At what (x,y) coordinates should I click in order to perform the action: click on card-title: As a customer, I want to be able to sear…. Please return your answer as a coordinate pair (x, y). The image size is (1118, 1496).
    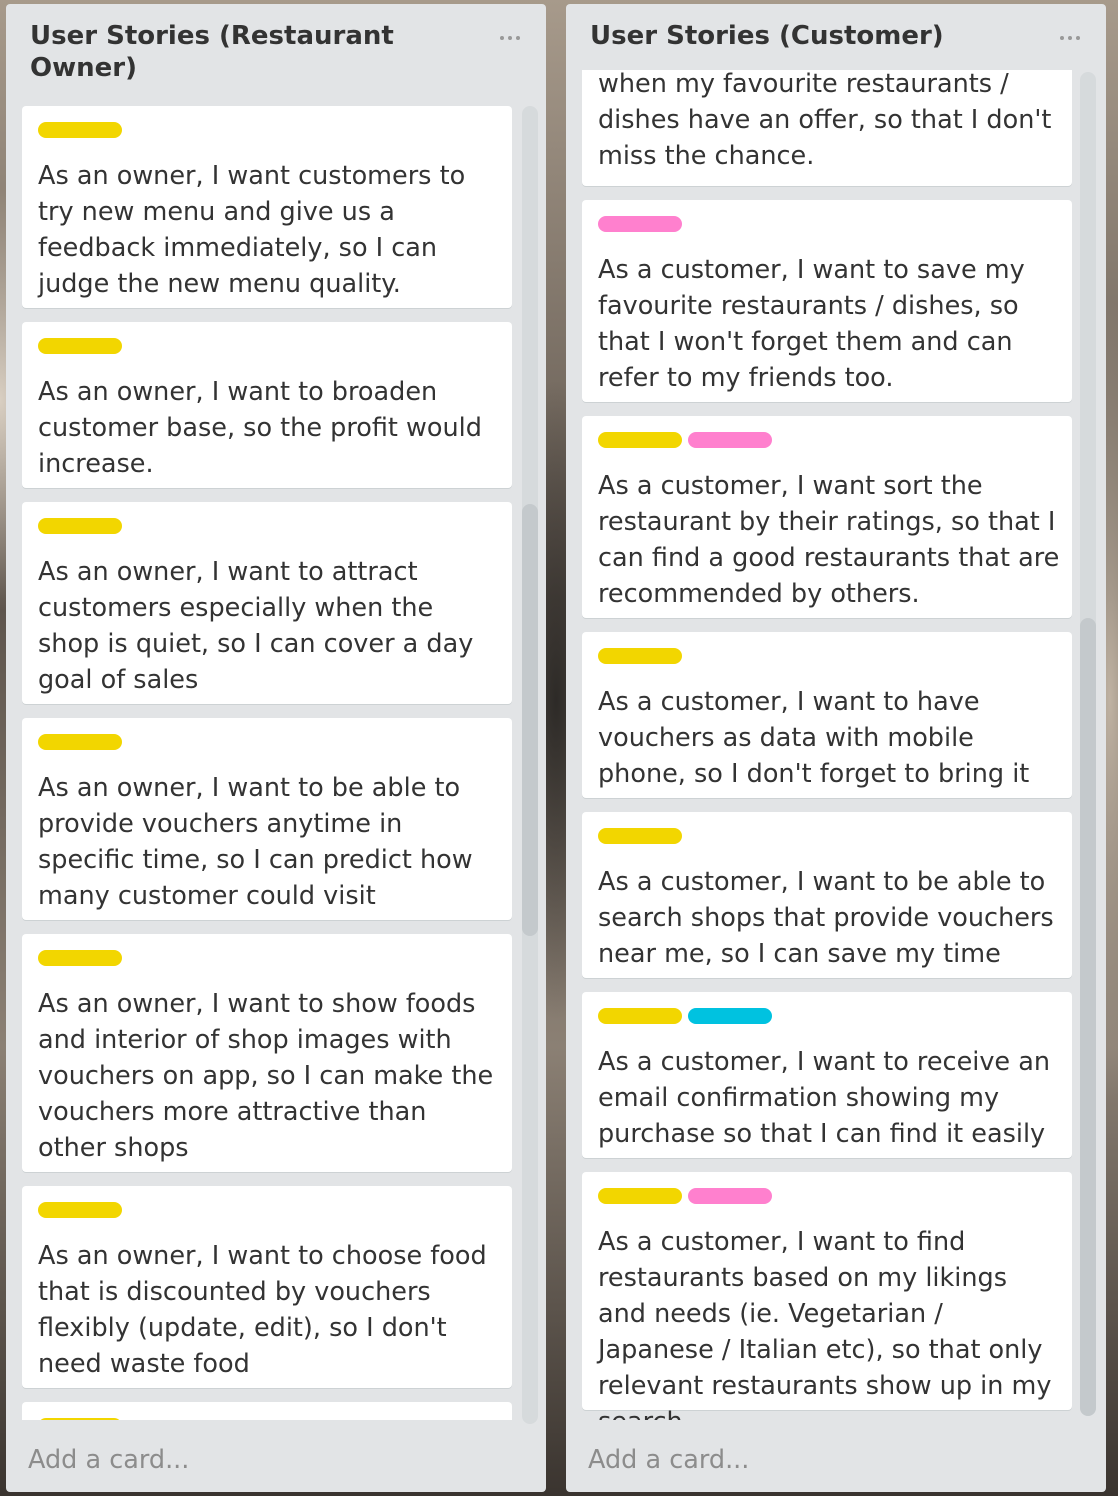
    Looking at the image, I should click on (826, 918).